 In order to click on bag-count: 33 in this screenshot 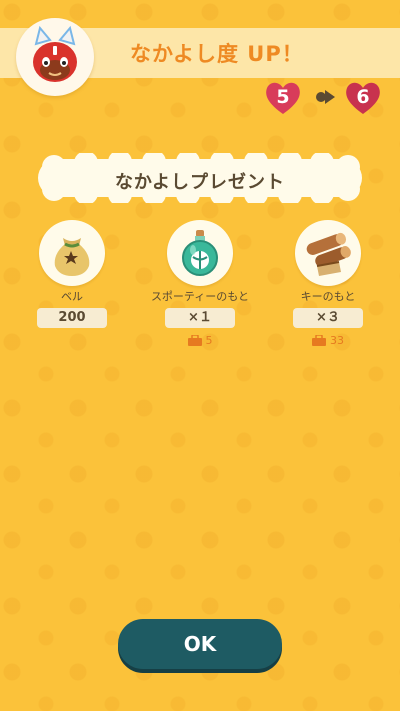, I will do `click(328, 340)`.